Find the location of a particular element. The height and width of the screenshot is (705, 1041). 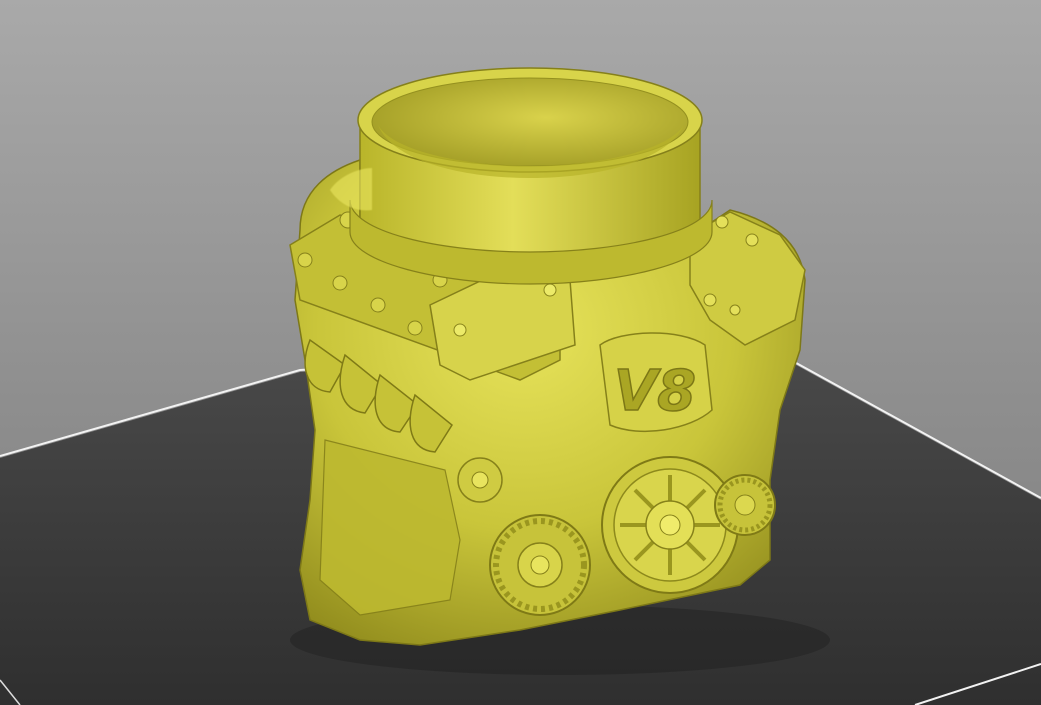

cup-top is located at coordinates (531, 176).